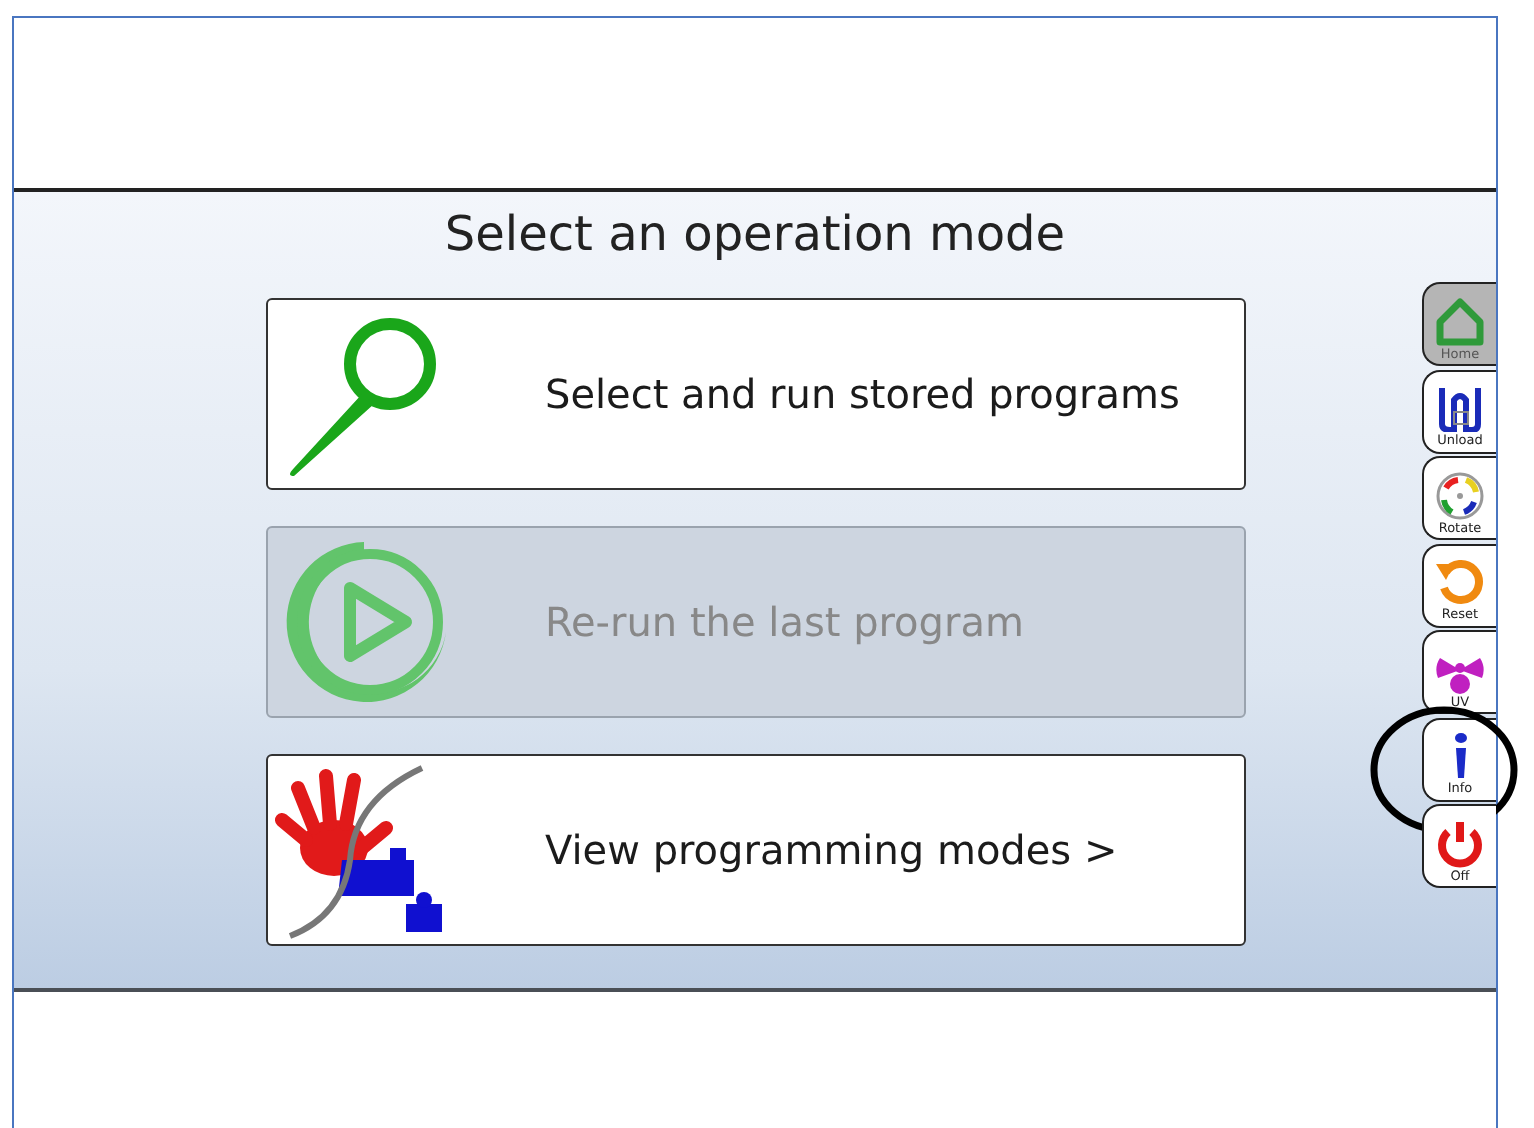  I want to click on info-icon, so click(1460, 756).